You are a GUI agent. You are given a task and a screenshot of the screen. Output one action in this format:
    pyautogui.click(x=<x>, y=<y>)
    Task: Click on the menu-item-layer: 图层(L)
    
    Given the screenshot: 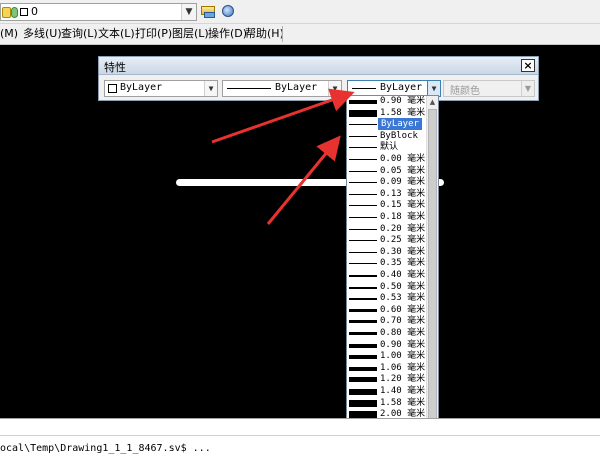 What is the action you would take?
    pyautogui.click(x=190, y=34)
    